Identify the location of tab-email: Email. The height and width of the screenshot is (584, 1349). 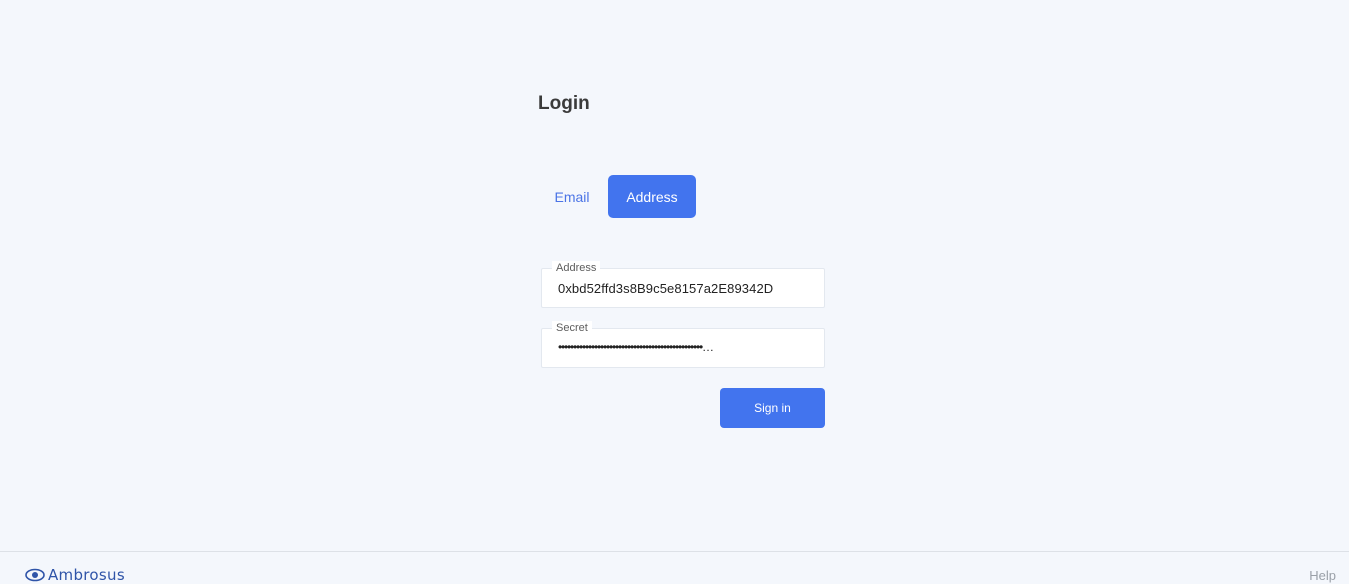
(572, 196).